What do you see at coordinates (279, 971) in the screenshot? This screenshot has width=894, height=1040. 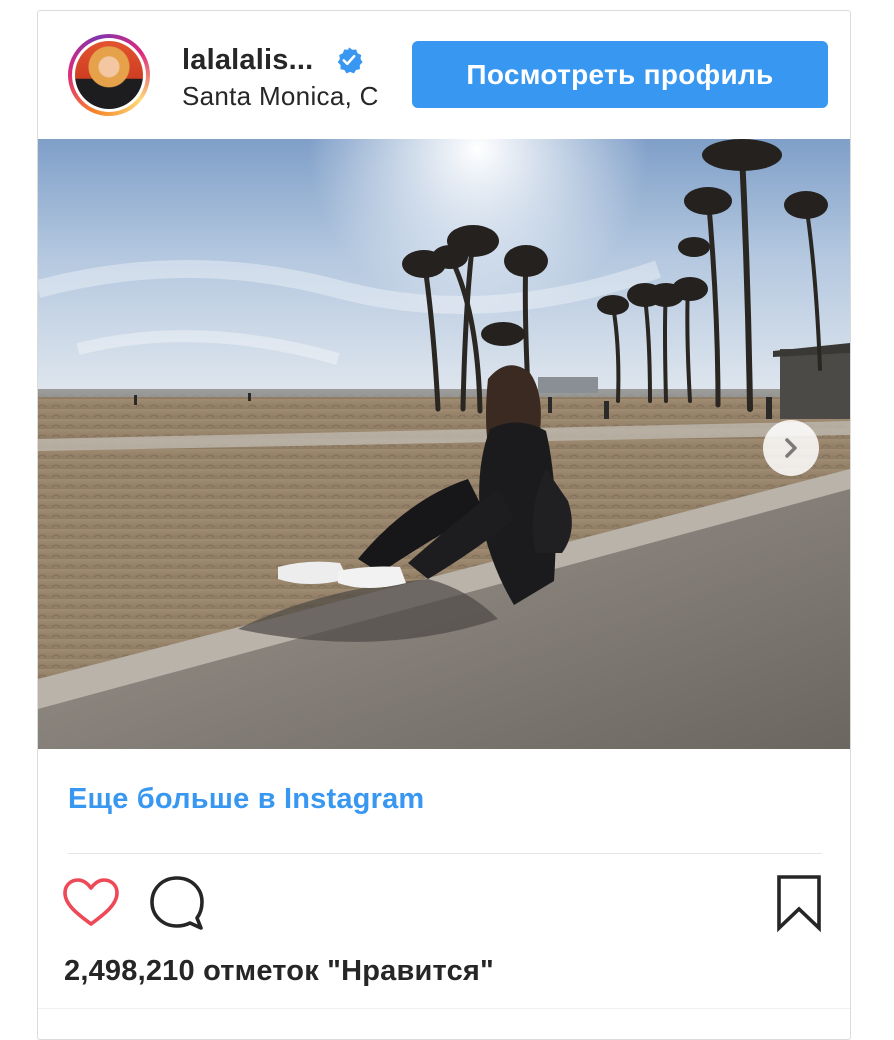 I see `likes-count: 2,498,210 отметок "Нравится"` at bounding box center [279, 971].